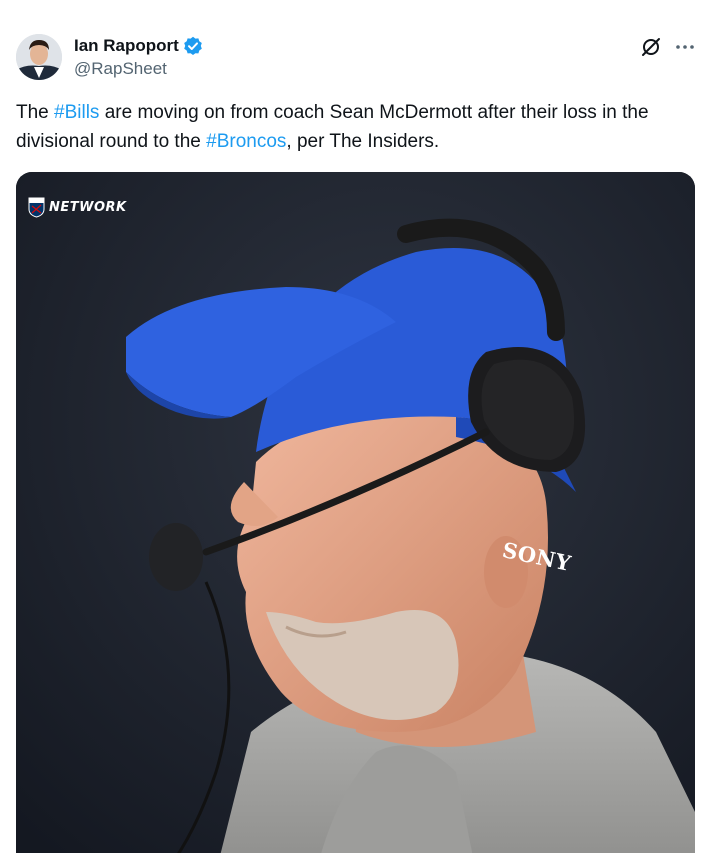 This screenshot has width=712, height=853. Describe the element at coordinates (35, 112) in the screenshot. I see `tweet-text-part-1: The` at that location.